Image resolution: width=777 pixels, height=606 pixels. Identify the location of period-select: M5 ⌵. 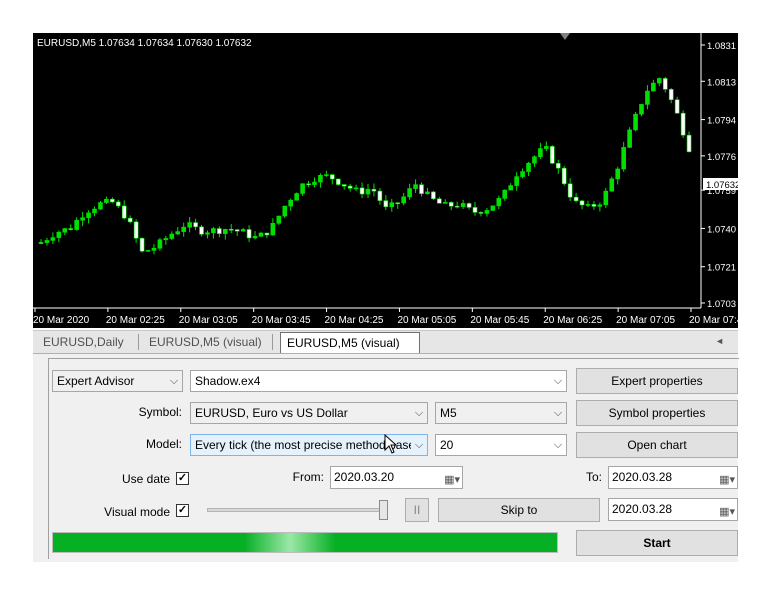
(501, 413).